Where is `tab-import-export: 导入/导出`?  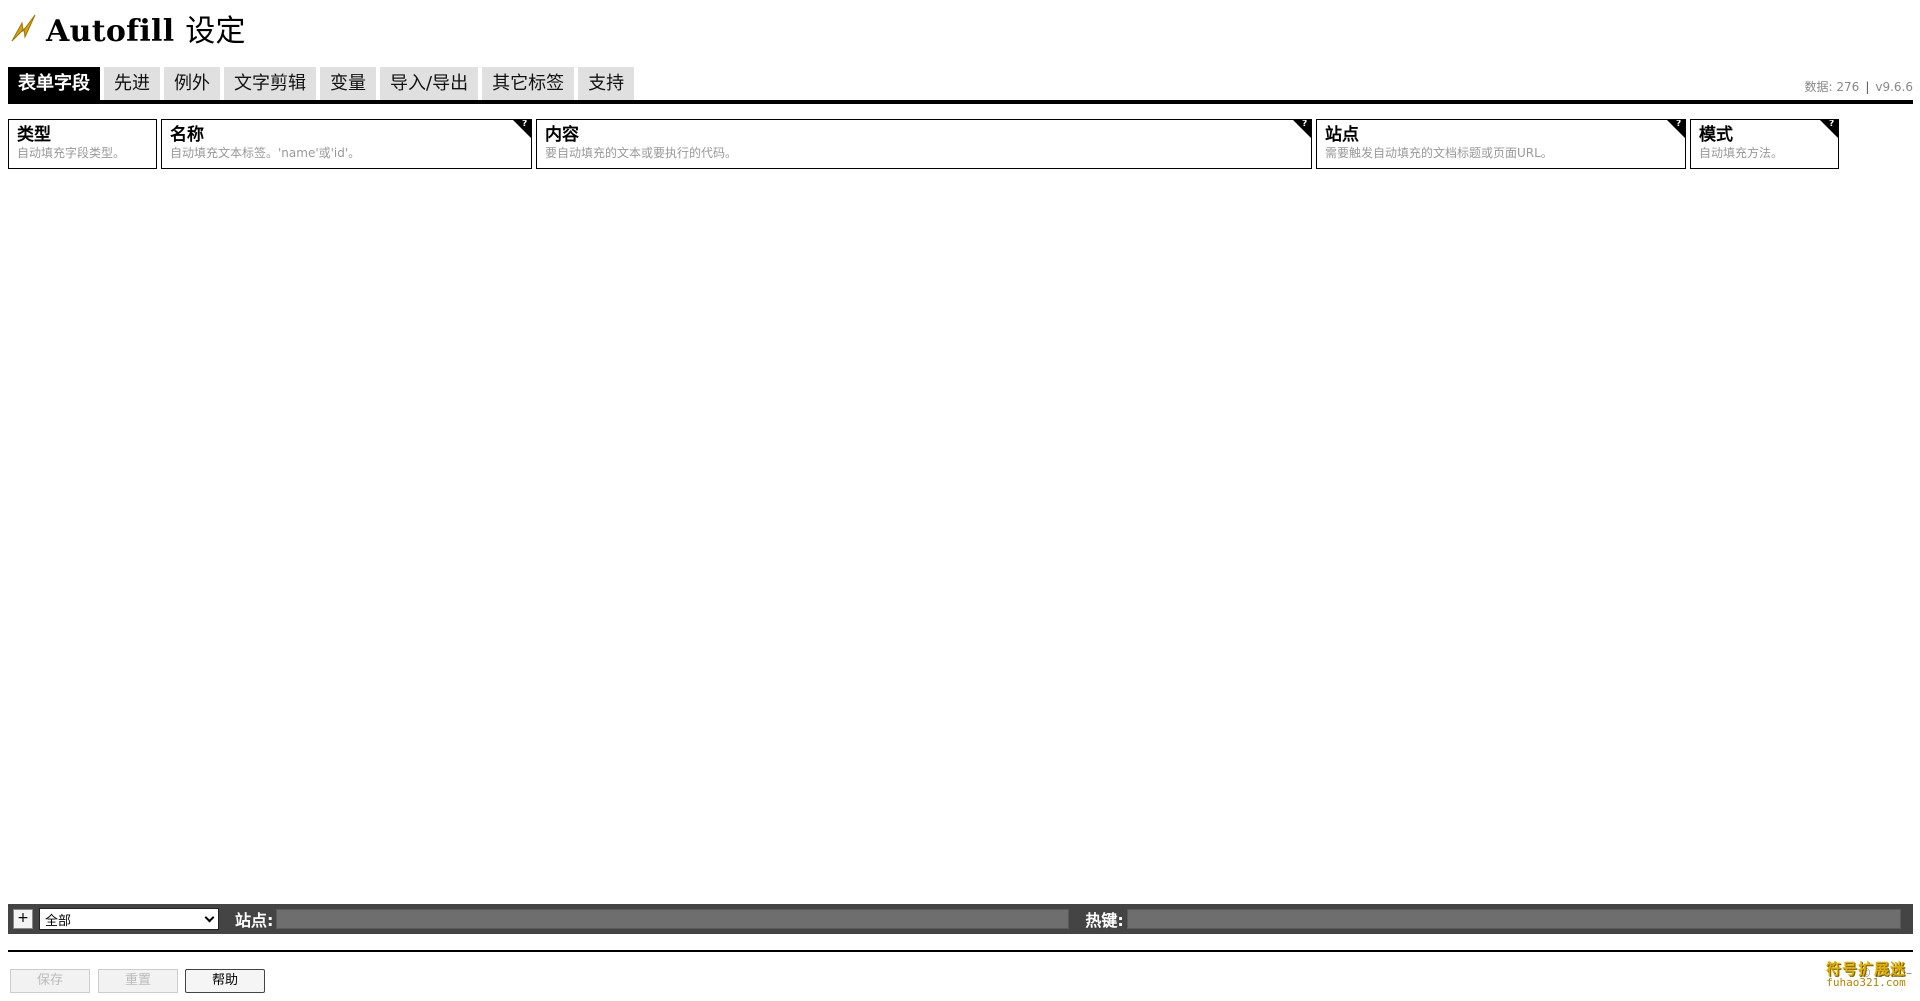 tab-import-export: 导入/导出 is located at coordinates (429, 84).